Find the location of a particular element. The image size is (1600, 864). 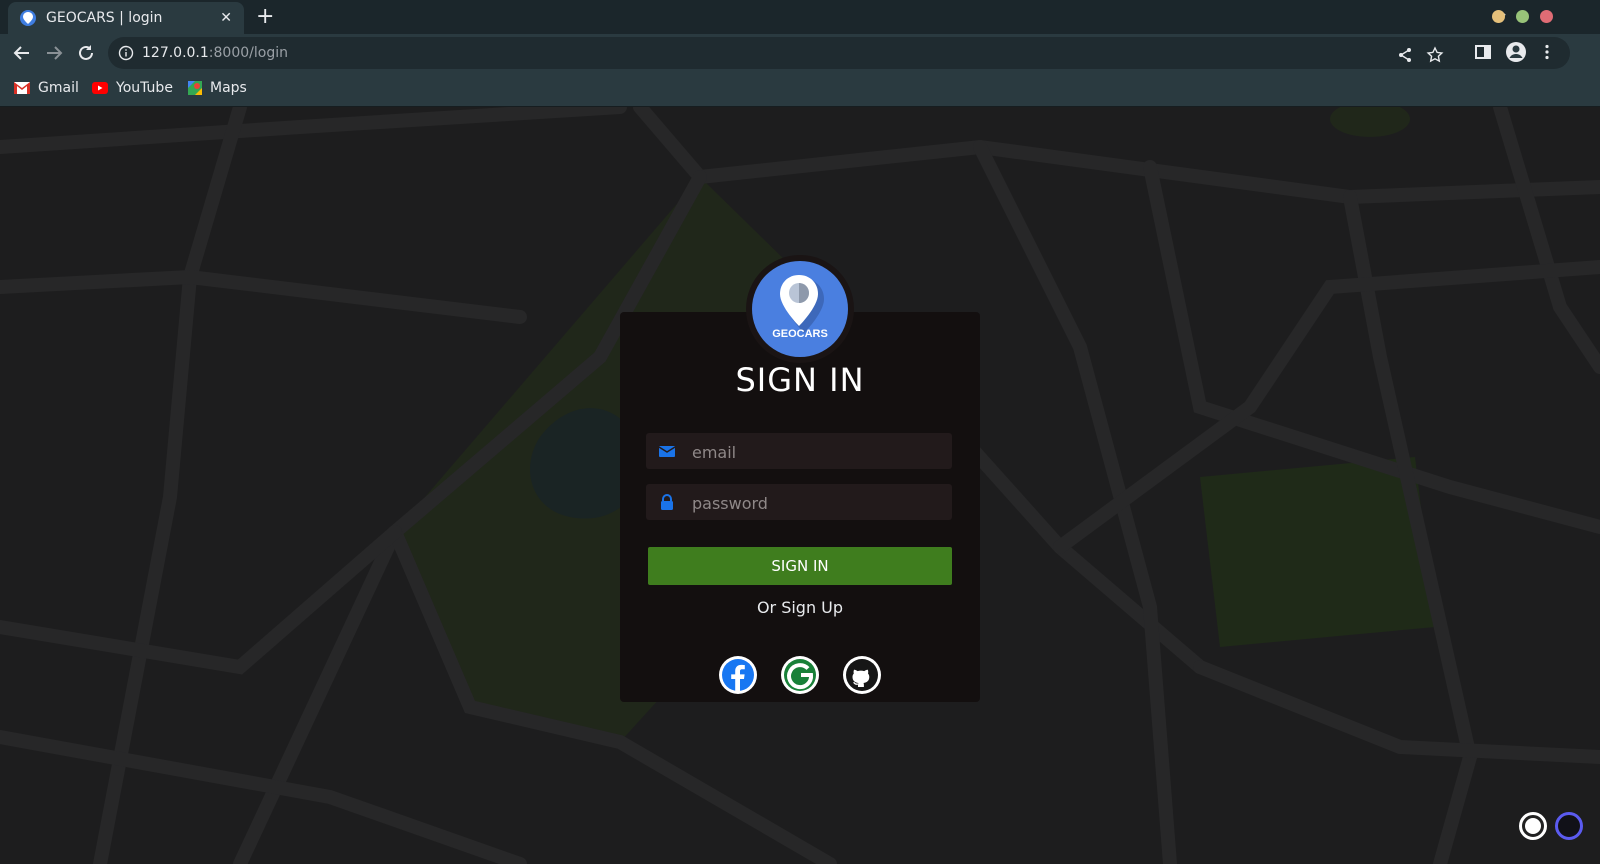

geocars-logo: GEOCARS is located at coordinates (800, 309).